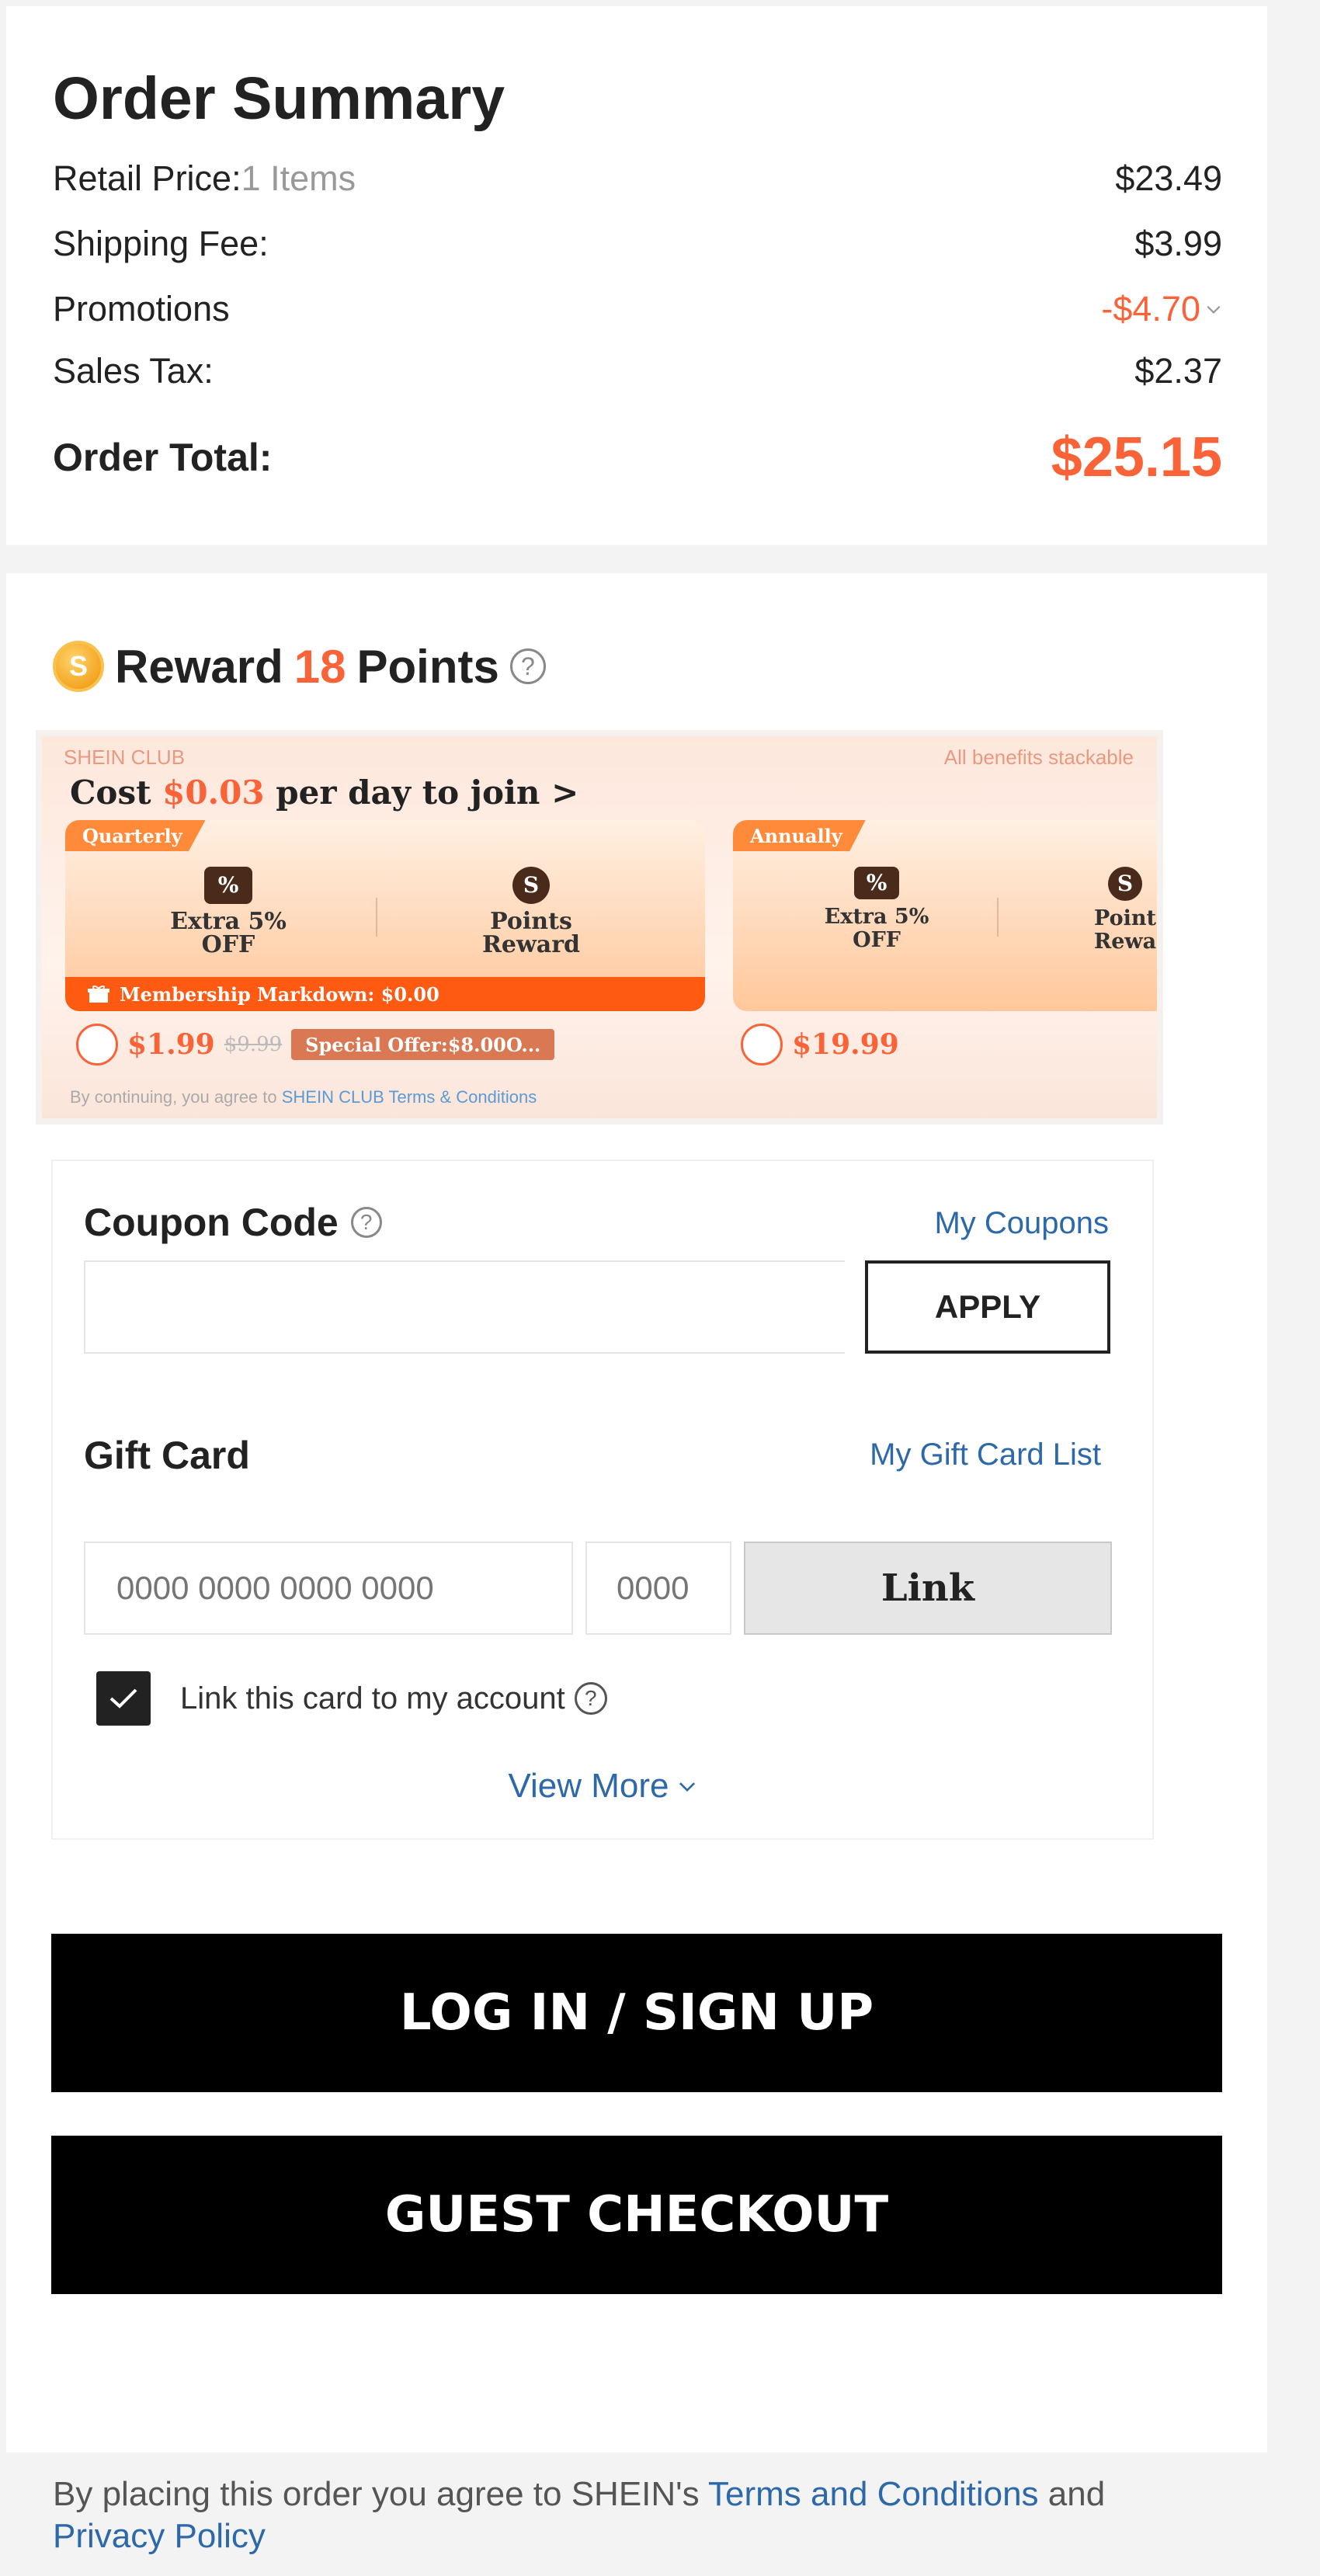 This screenshot has height=2576, width=1320. Describe the element at coordinates (427, 666) in the screenshot. I see `reward-suffix: Points` at that location.